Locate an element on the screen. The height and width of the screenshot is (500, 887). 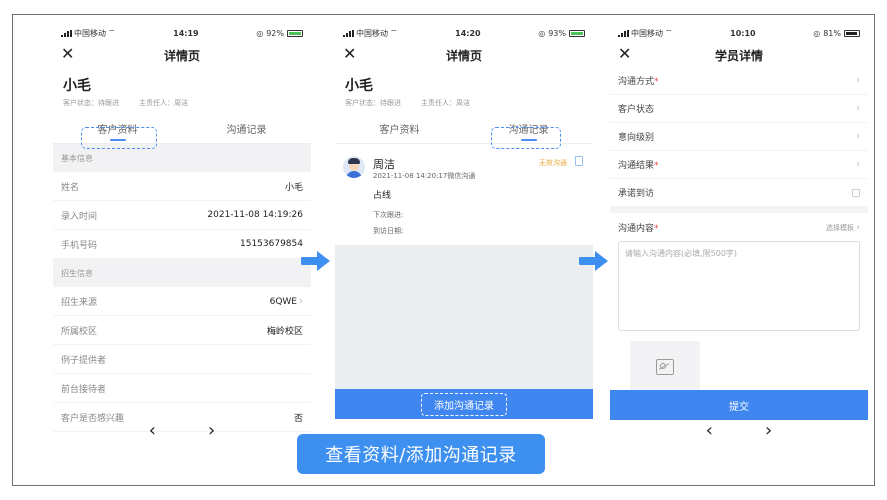
tab-customer-info: 客户资料 is located at coordinates (399, 128).